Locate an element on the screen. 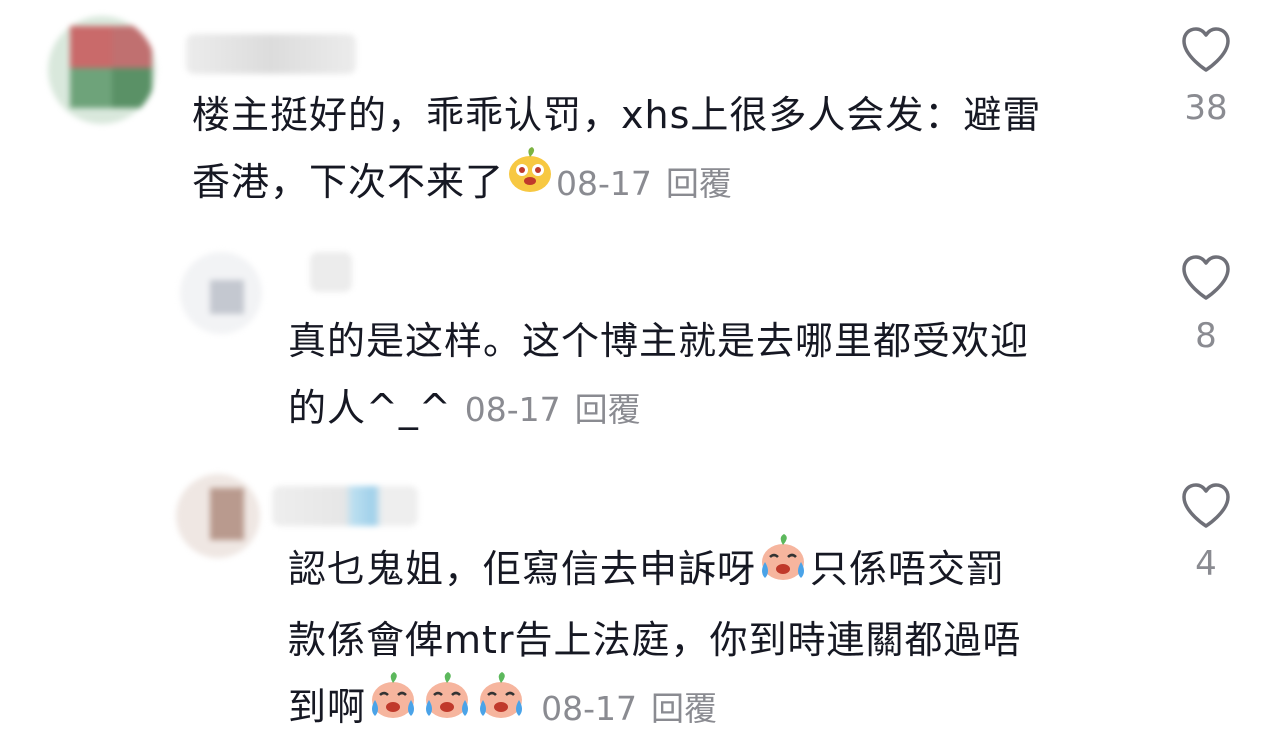 This screenshot has height=745, width=1284. like-button: 8 is located at coordinates (1206, 305).